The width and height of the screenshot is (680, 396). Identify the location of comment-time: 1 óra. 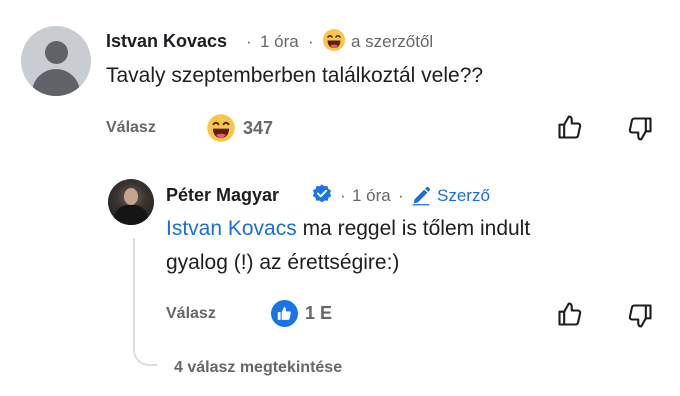
(279, 42).